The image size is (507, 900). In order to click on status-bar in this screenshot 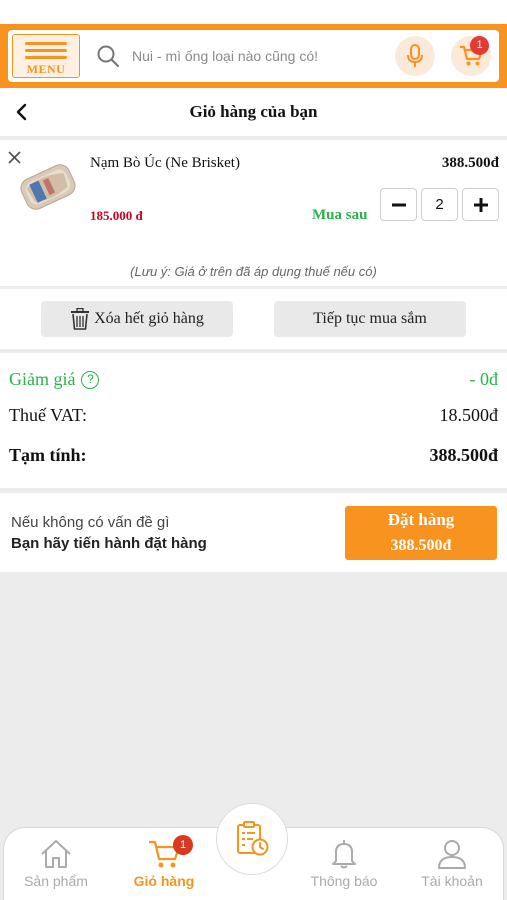, I will do `click(253, 12)`.